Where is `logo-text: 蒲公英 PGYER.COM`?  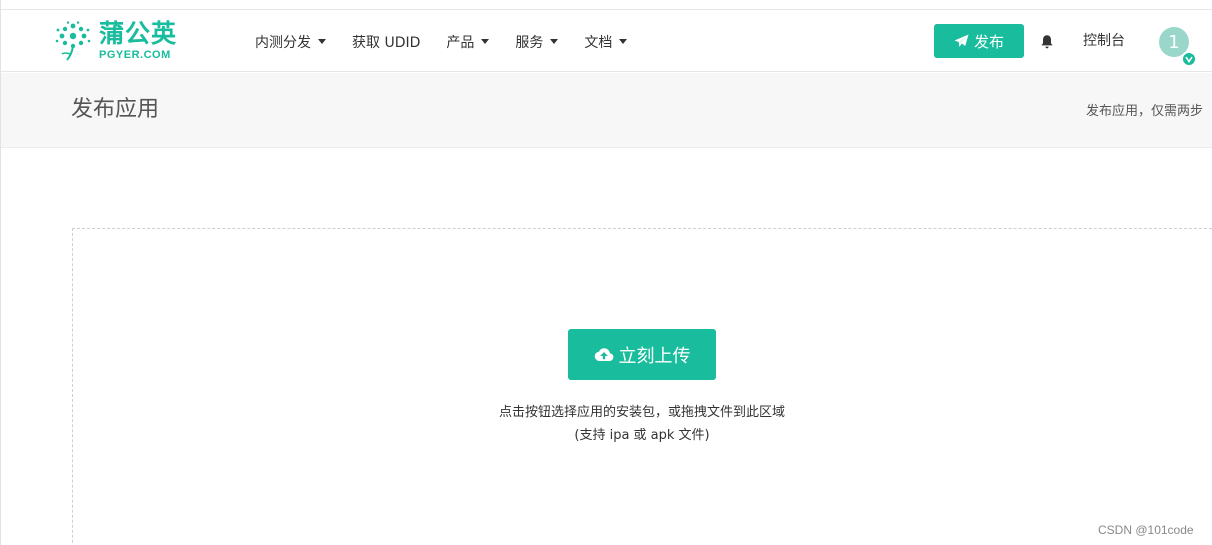
logo-text: 蒲公英 PGYER.COM is located at coordinates (138, 41).